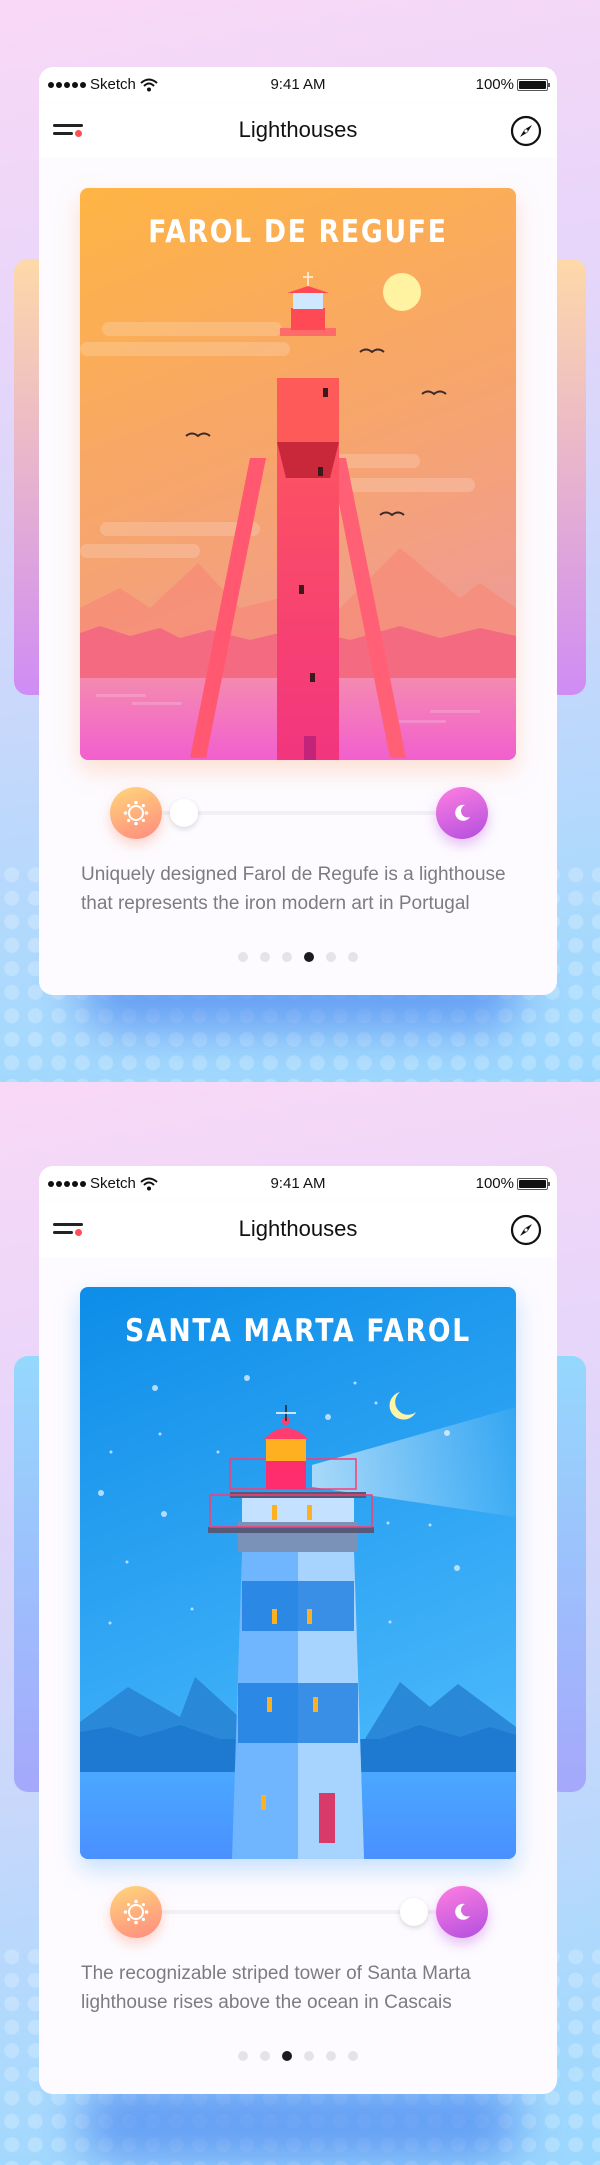 This screenshot has height=2165, width=600. What do you see at coordinates (300, 2122) in the screenshot?
I see `phone-shadow` at bounding box center [300, 2122].